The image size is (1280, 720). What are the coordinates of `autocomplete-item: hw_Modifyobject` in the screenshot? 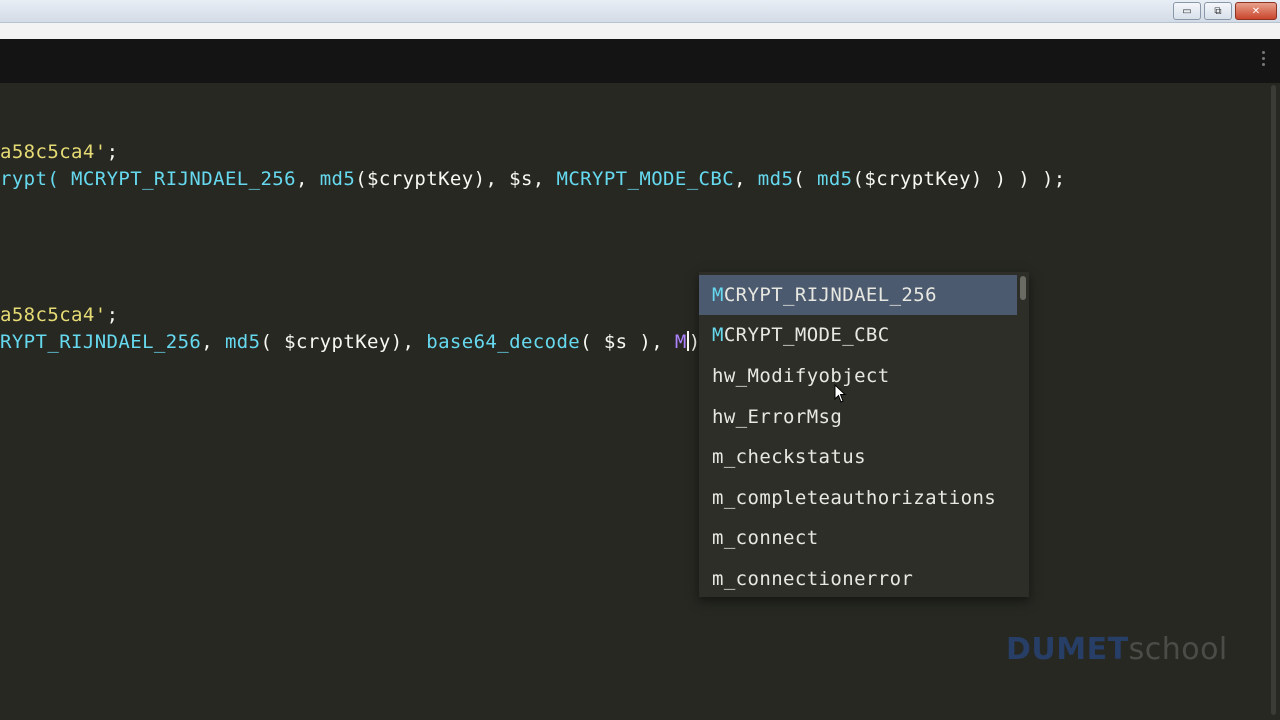 It's located at (858, 376).